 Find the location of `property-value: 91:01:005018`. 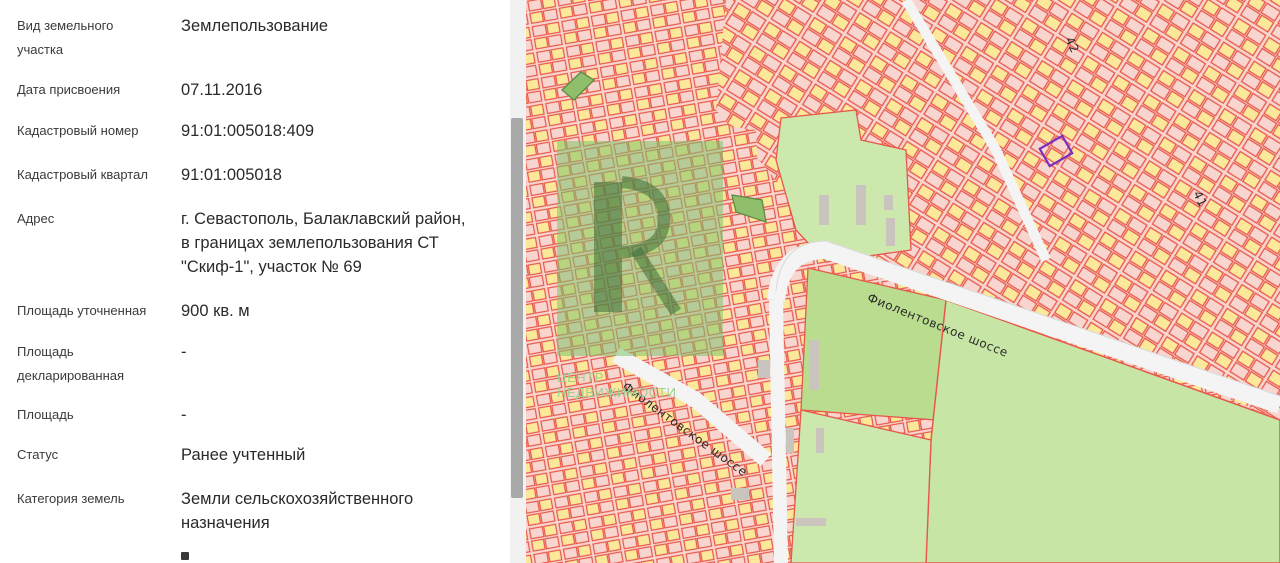

property-value: 91:01:005018 is located at coordinates (231, 175).